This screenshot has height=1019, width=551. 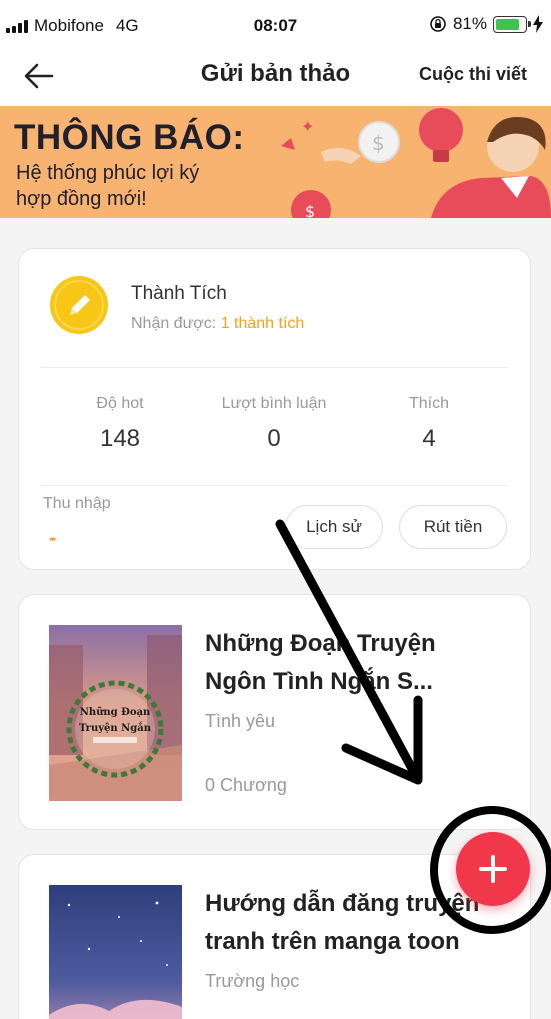 I want to click on stat-comments: Lượt bình luận 0, so click(x=274, y=424).